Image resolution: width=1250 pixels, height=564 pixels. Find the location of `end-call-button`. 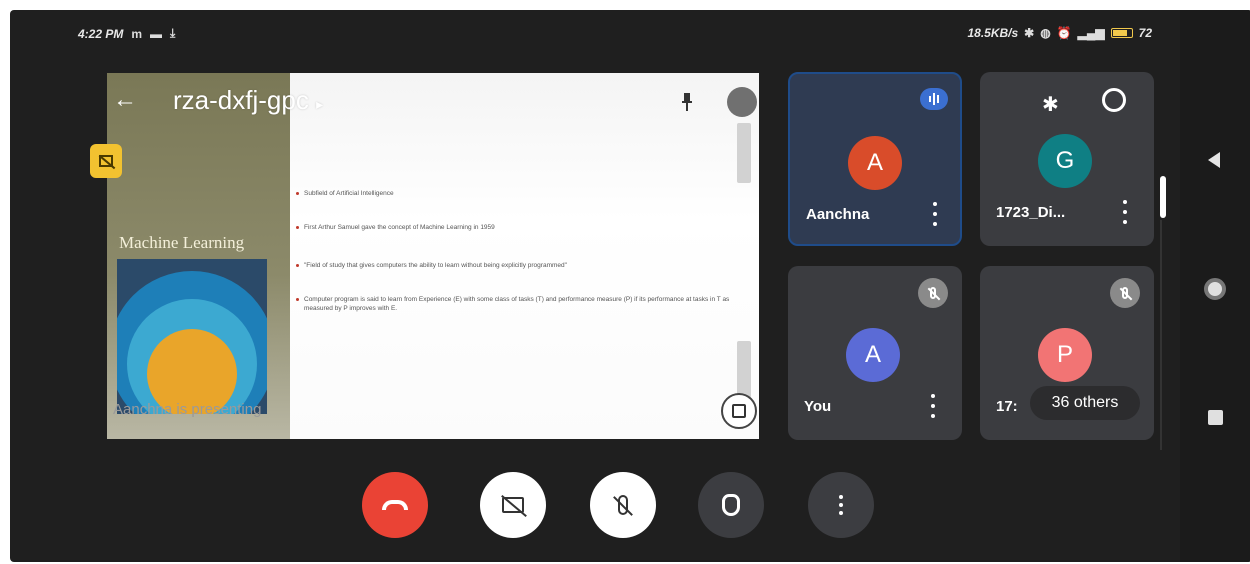

end-call-button is located at coordinates (395, 505).